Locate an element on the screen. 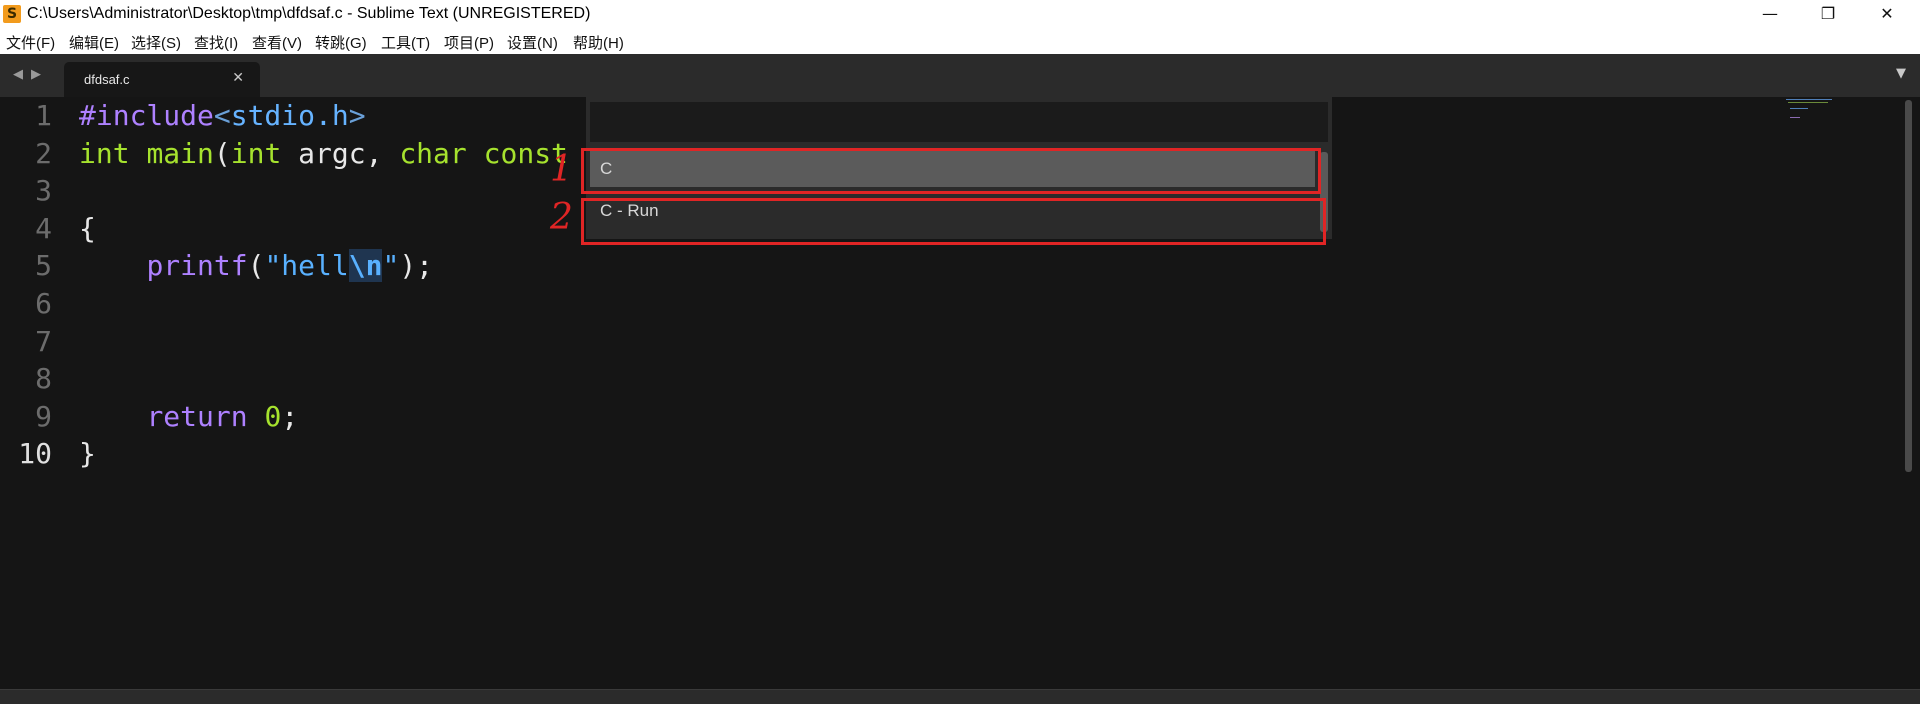 Image resolution: width=1920 pixels, height=704 pixels. menu-tools: 工具(T) is located at coordinates (405, 42).